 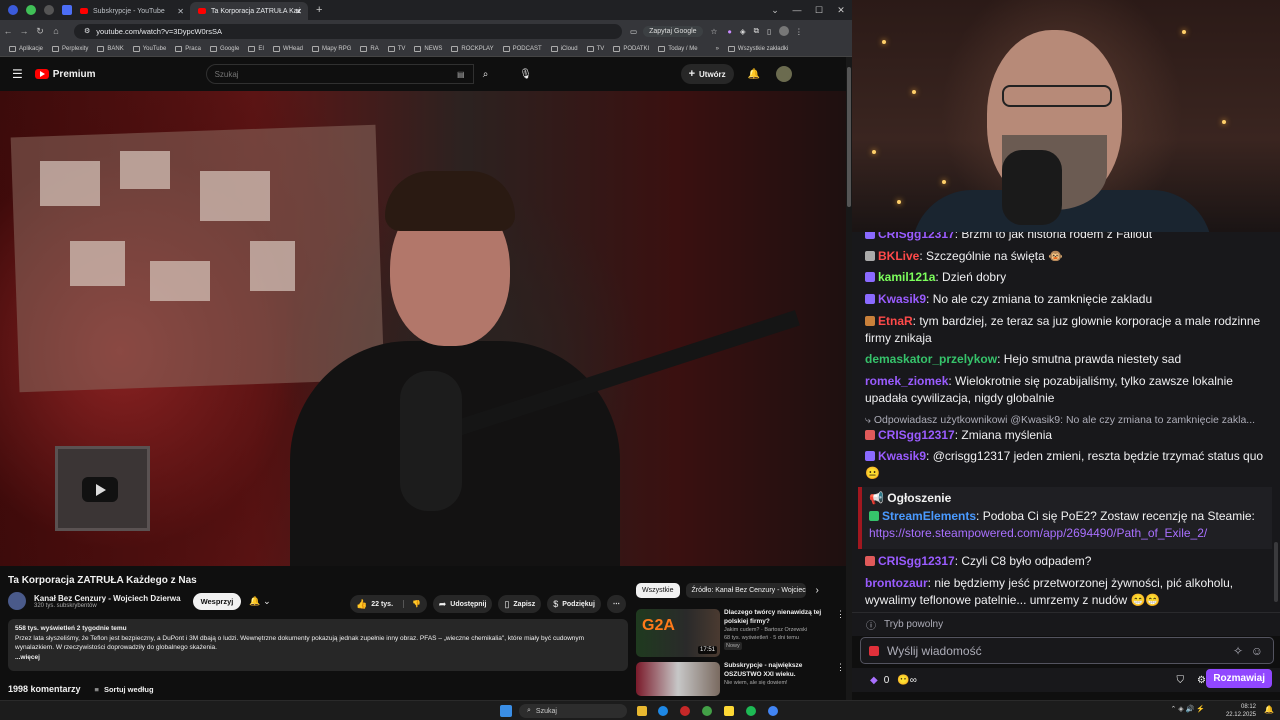 What do you see at coordinates (8, 31) in the screenshot?
I see `back-icon: ←` at bounding box center [8, 31].